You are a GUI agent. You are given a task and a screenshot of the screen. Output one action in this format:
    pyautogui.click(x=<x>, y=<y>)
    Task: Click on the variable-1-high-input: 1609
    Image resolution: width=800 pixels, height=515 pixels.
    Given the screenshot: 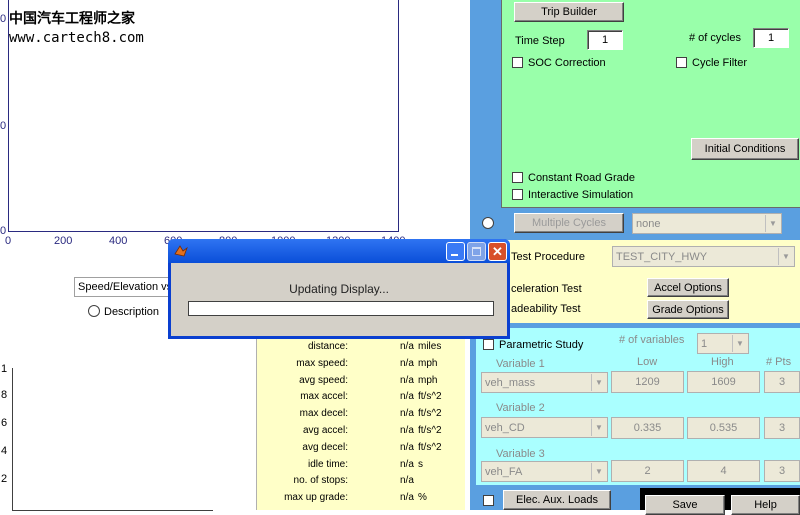 What is the action you would take?
    pyautogui.click(x=723, y=382)
    